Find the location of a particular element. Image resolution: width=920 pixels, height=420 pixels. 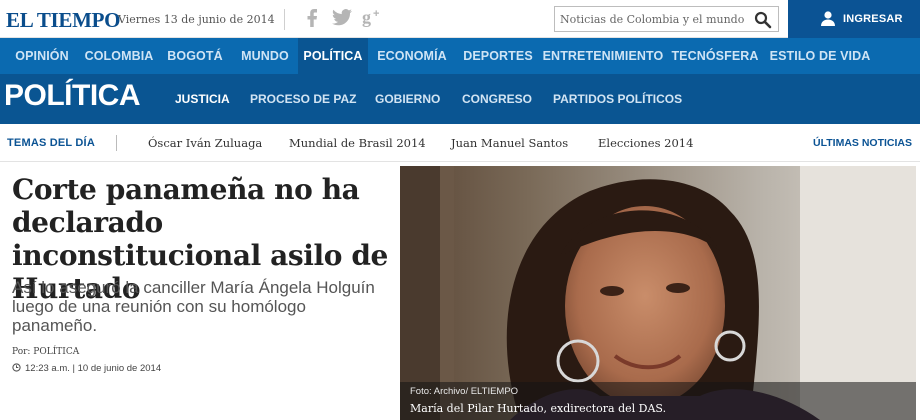

user-icon is located at coordinates (828, 18).